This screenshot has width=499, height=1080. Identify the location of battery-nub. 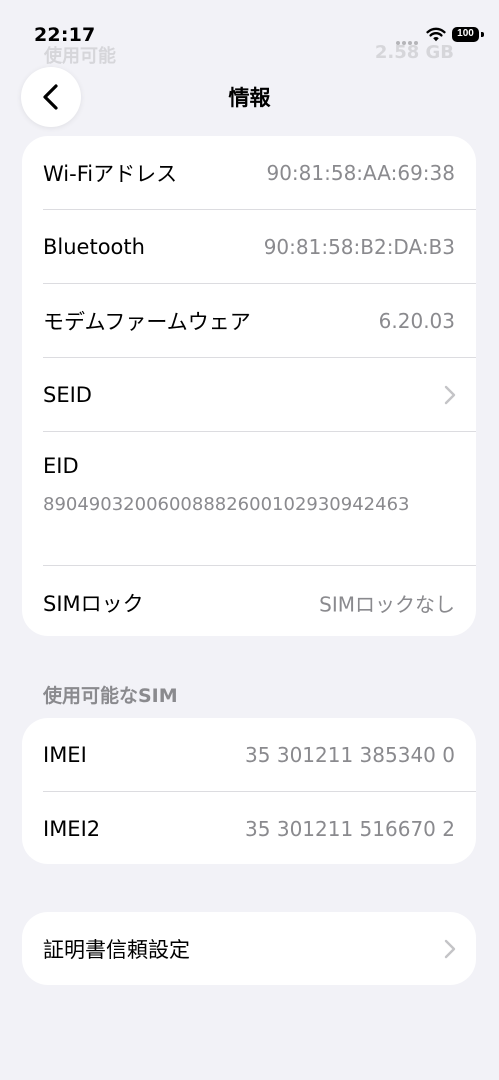
(482, 34).